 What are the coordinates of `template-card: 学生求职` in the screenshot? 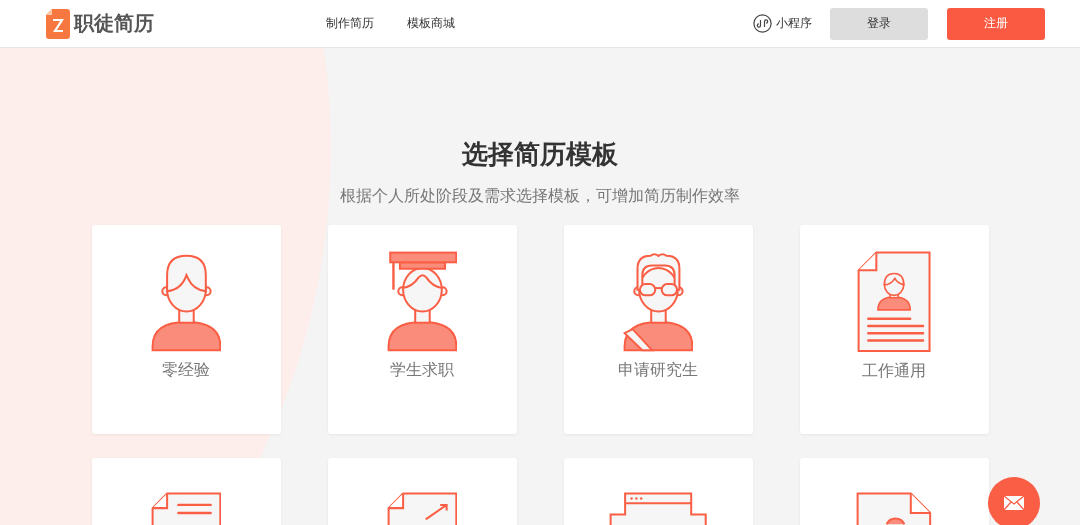 It's located at (422, 329).